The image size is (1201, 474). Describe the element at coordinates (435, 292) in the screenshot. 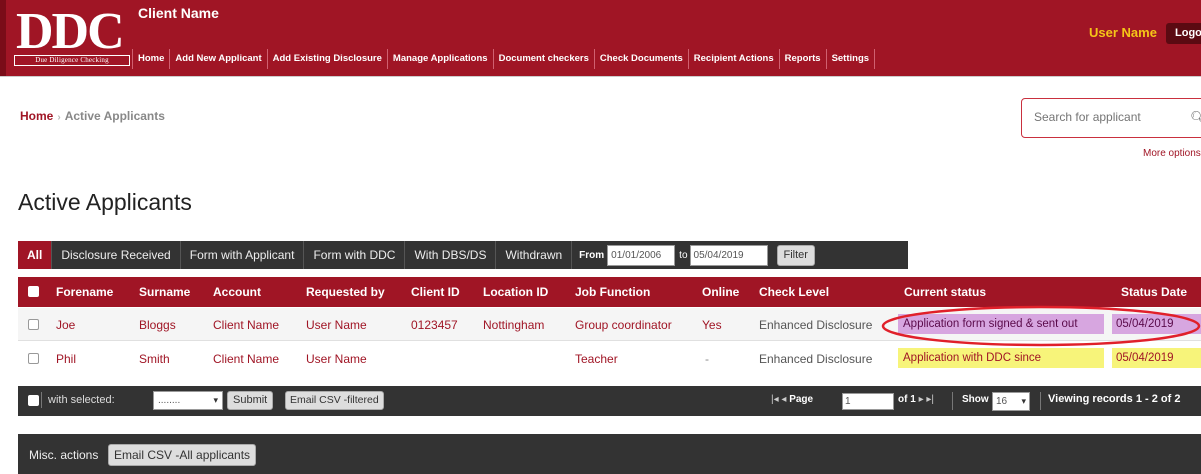

I see `col-client-id: Client ID` at that location.